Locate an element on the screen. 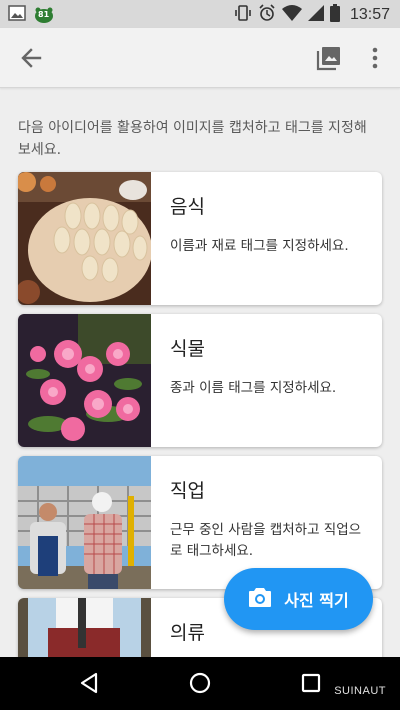 The width and height of the screenshot is (400, 710). badge-count: 81 is located at coordinates (44, 14).